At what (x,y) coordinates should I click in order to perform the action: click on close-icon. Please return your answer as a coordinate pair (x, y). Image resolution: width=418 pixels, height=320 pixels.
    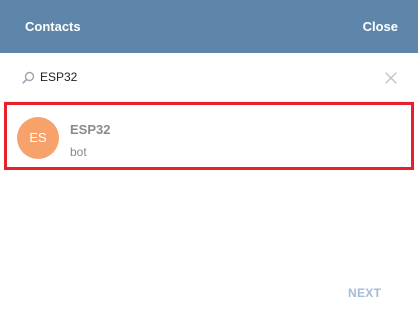
    Looking at the image, I should click on (391, 78).